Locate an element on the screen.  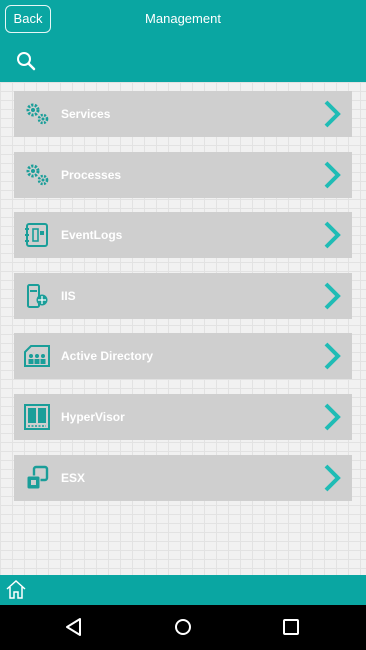
menu-item-esx: ESX is located at coordinates (183, 478).